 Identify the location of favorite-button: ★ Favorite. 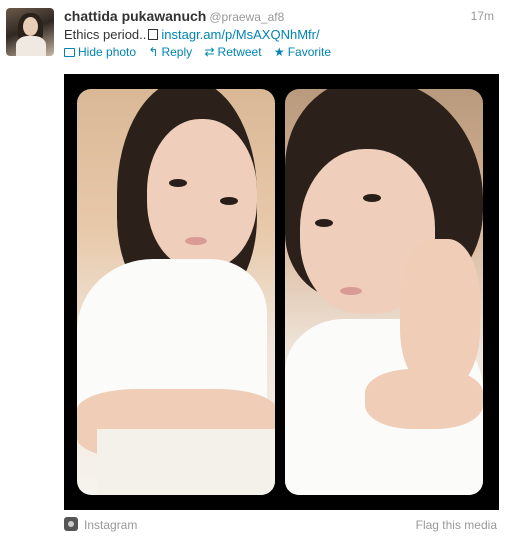
(302, 52).